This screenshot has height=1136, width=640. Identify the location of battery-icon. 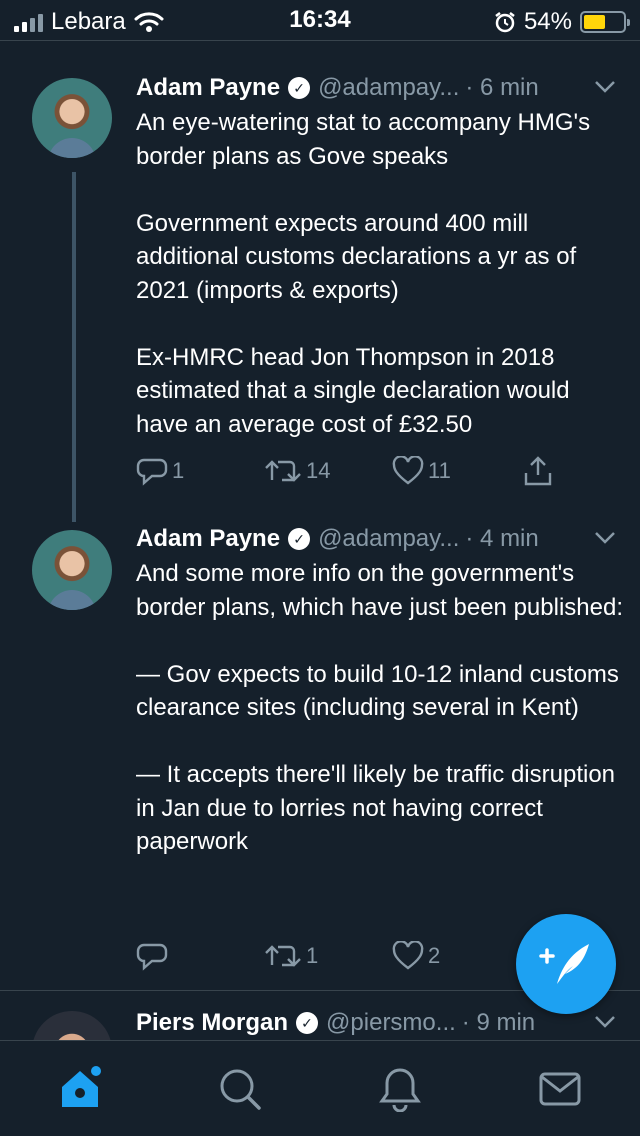
(605, 22).